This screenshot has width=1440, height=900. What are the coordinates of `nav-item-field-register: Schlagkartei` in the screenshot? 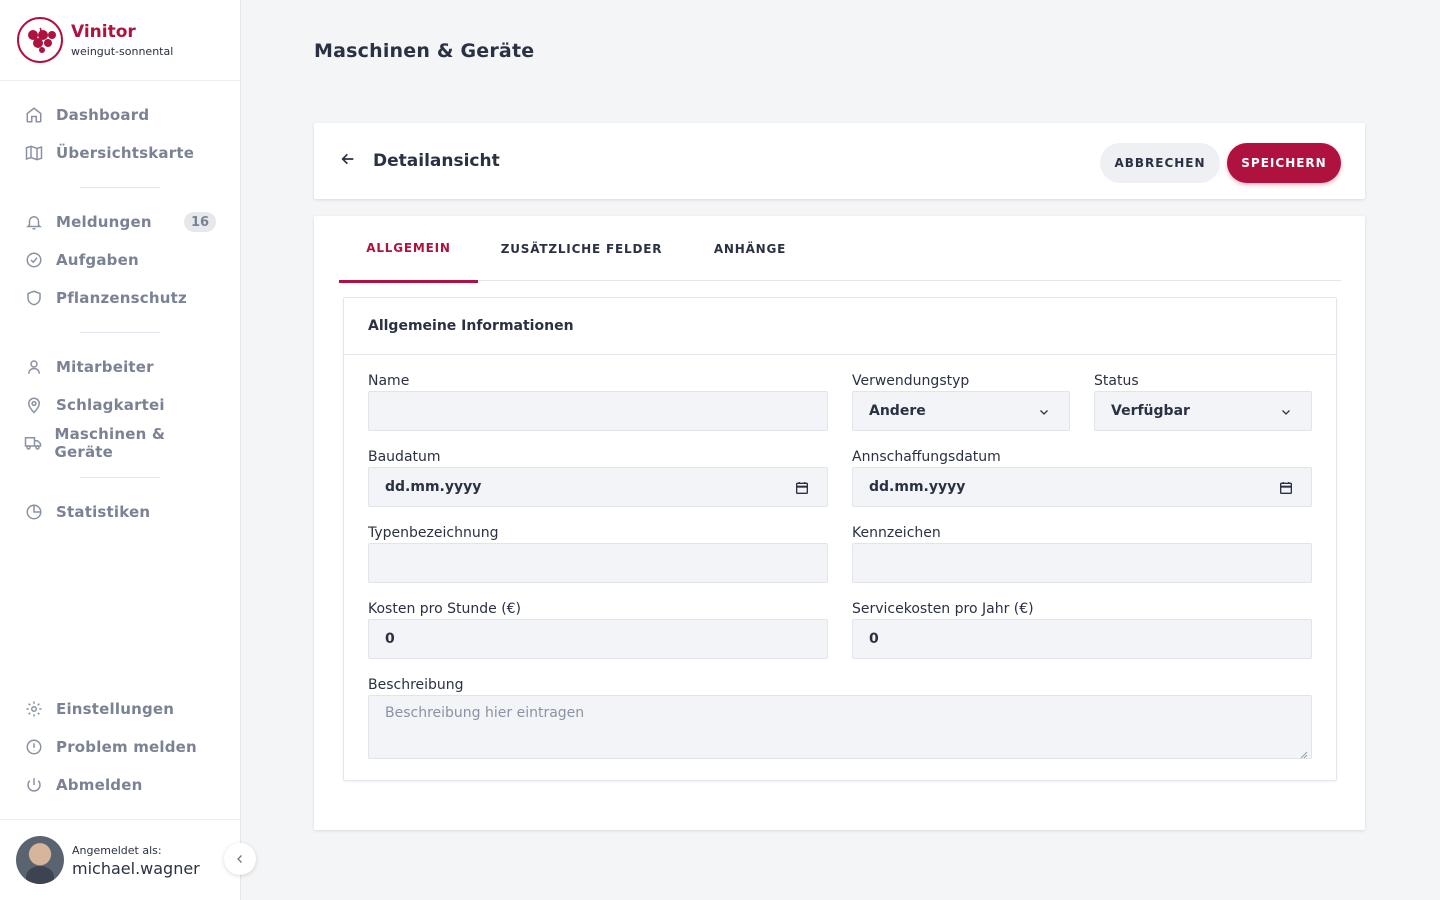 It's located at (120, 405).